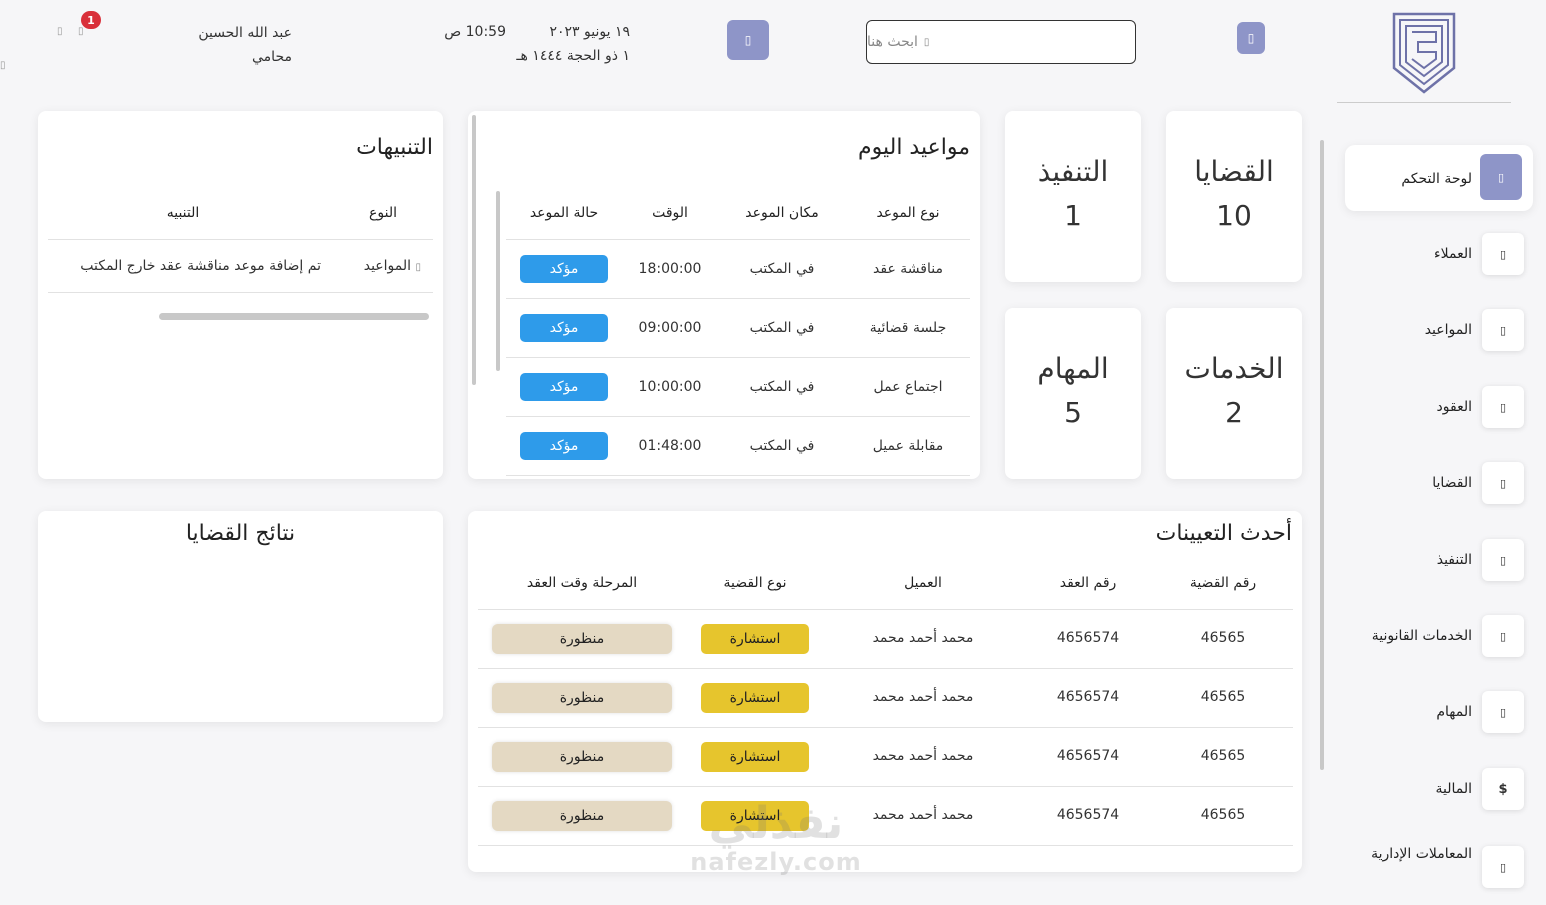 This screenshot has height=905, width=1546. What do you see at coordinates (272, 57) in the screenshot?
I see `user-role: محامي` at bounding box center [272, 57].